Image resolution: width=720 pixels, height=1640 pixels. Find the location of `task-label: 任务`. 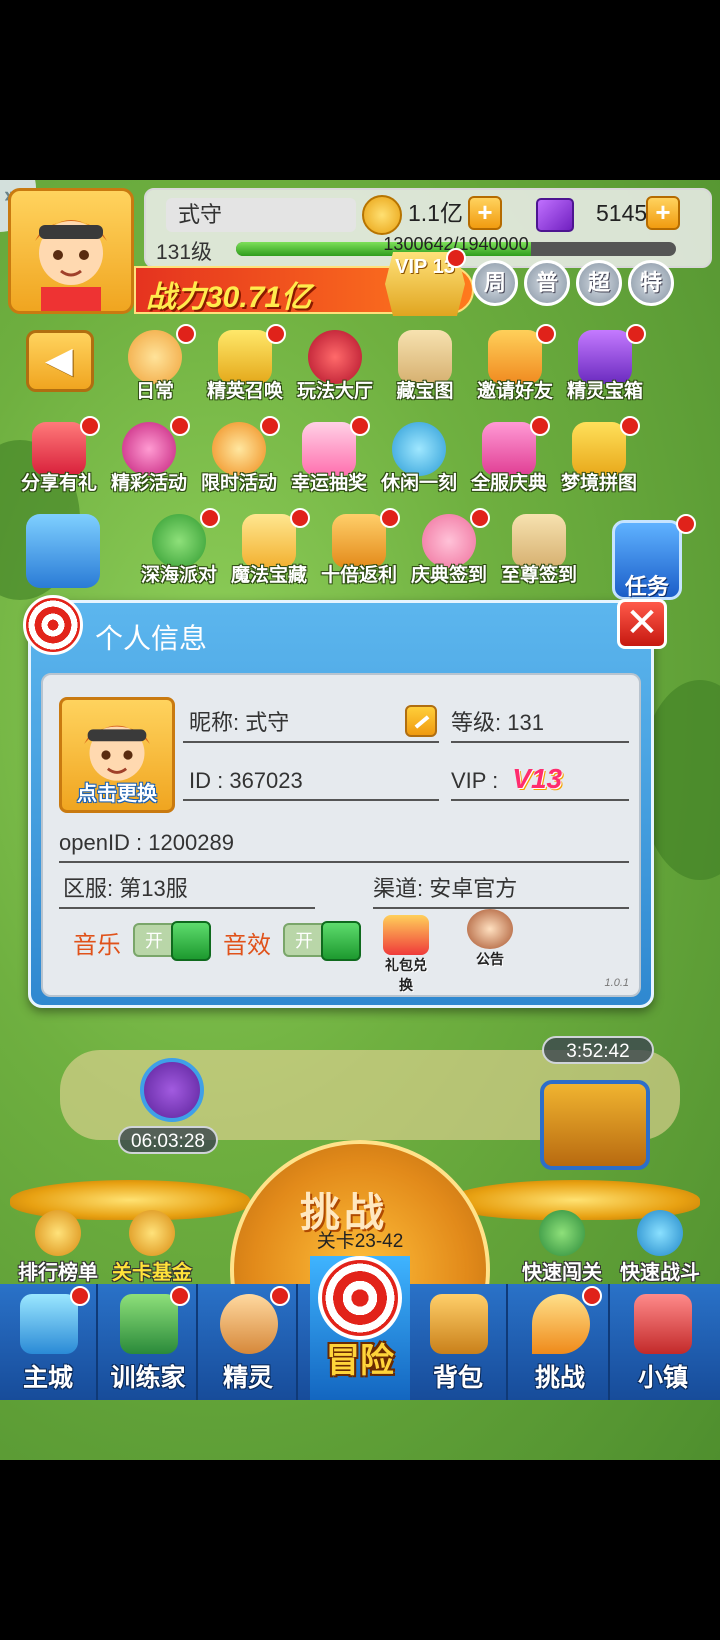

task-label: 任务 is located at coordinates (646, 586).